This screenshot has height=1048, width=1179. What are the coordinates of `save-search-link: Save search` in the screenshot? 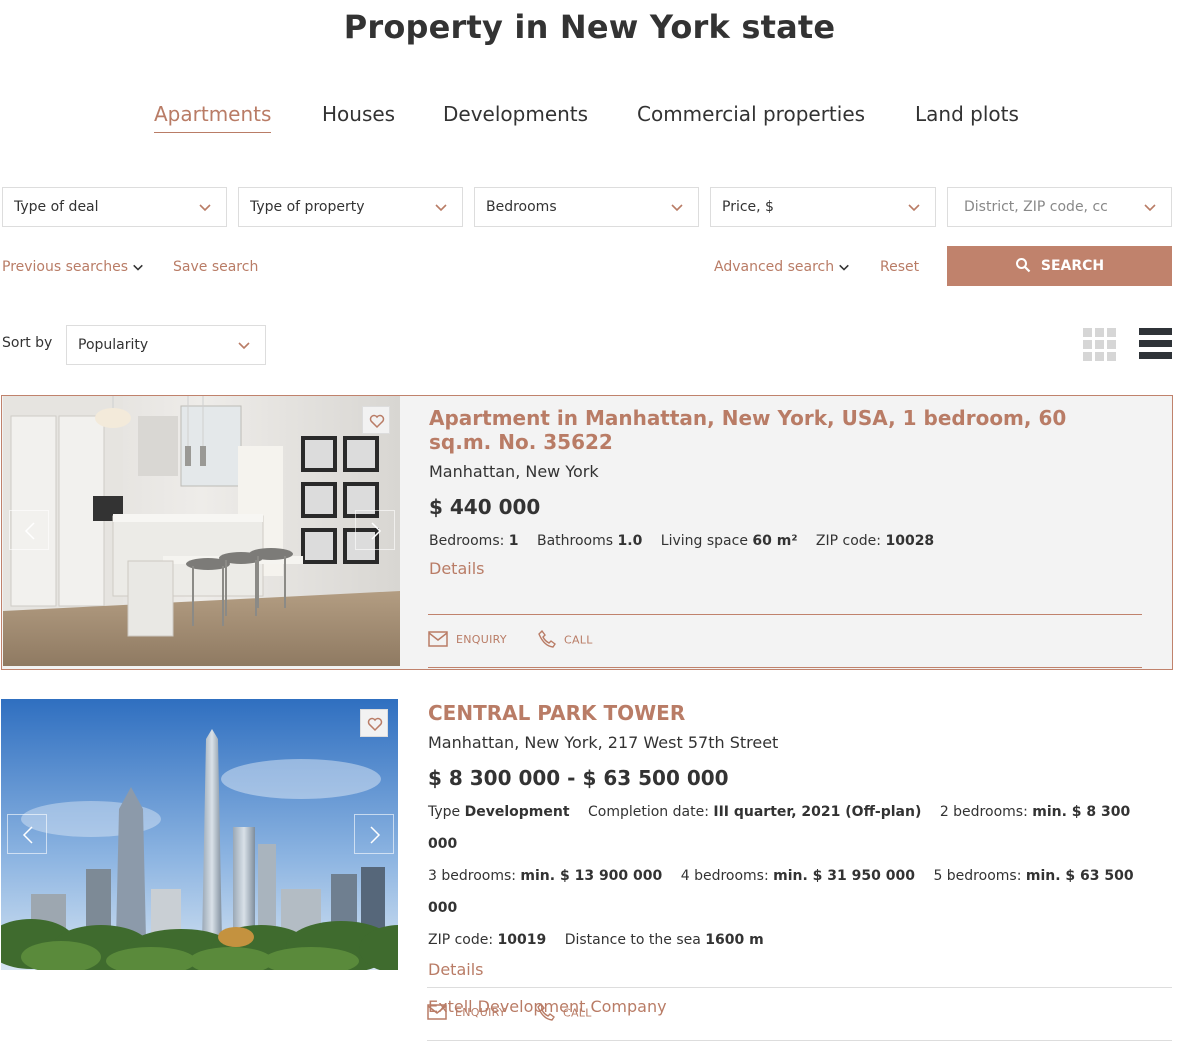 It's located at (215, 267).